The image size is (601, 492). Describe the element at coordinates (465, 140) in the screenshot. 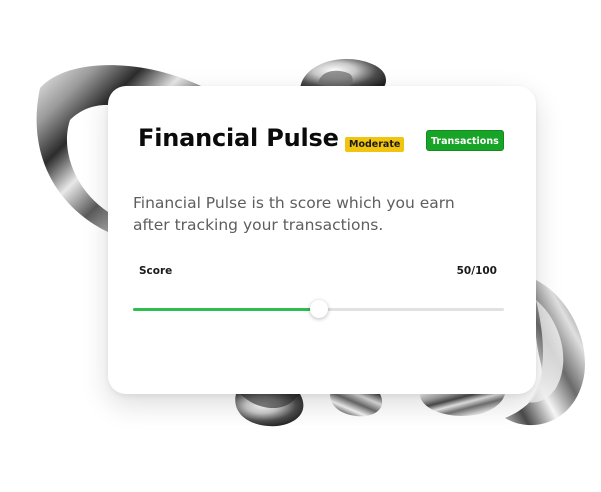

I see `transactions-button: Transactions` at that location.